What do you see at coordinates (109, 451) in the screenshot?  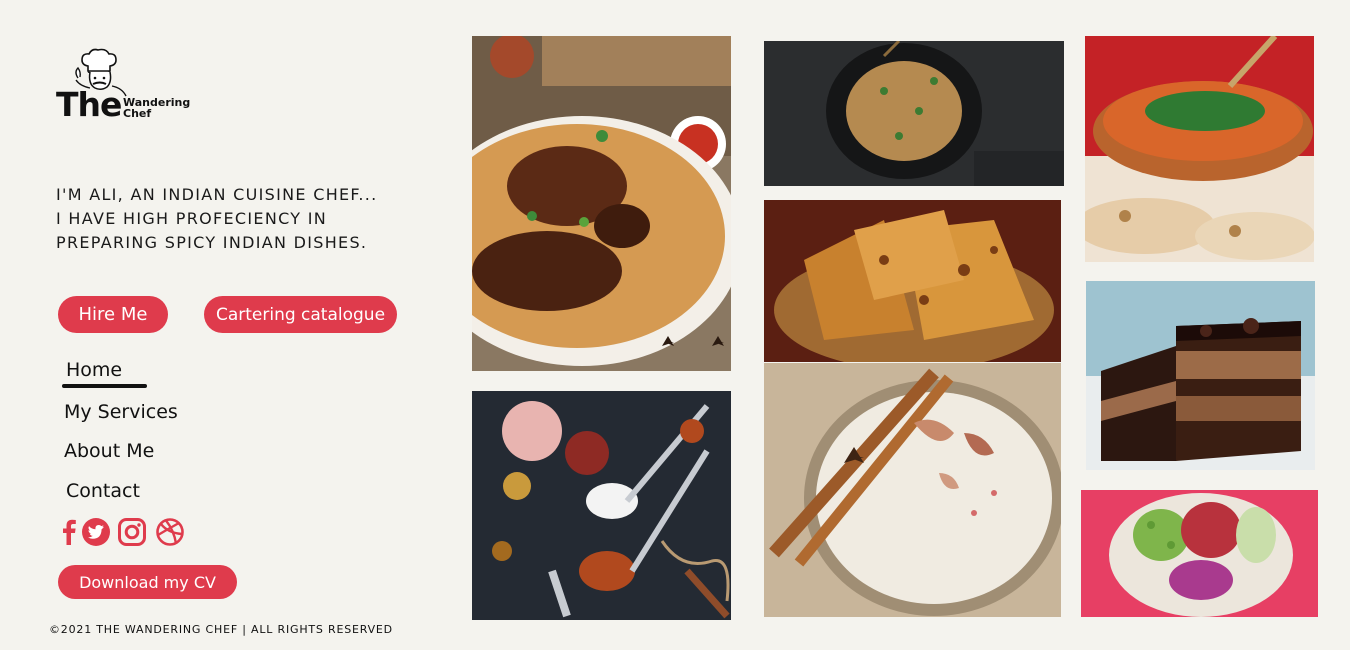 I see `nav-about-me: About Me` at bounding box center [109, 451].